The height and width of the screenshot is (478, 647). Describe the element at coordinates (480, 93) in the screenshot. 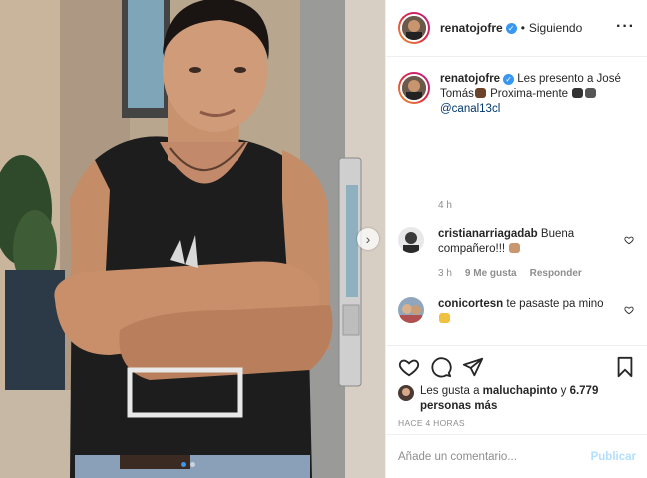

I see `fist-bump-emoji-icon` at that location.